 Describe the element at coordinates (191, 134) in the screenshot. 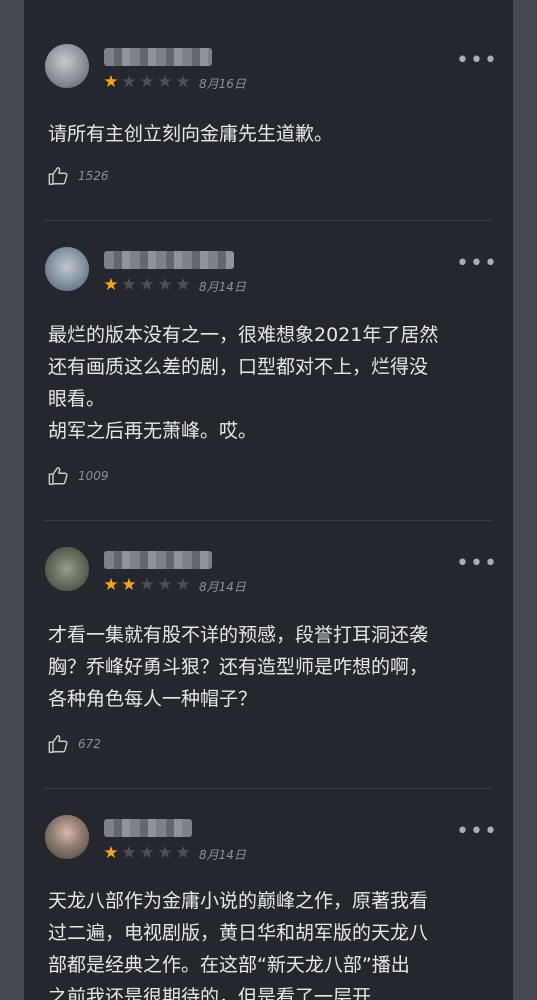

I see `review-text: 请所有主创立刻向金庸先生道歉。` at that location.